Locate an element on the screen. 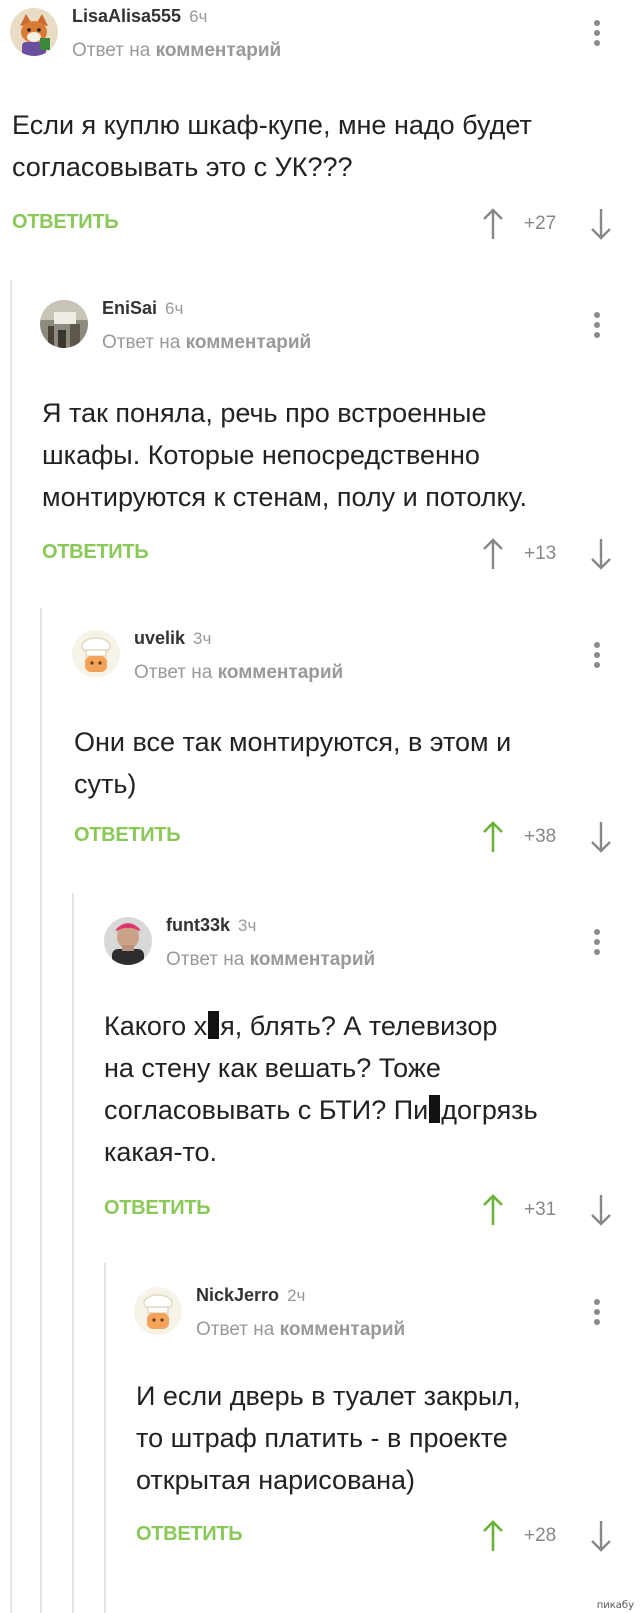 This screenshot has width=640, height=1613. comment-meta: NickJerro 2ч is located at coordinates (250, 1295).